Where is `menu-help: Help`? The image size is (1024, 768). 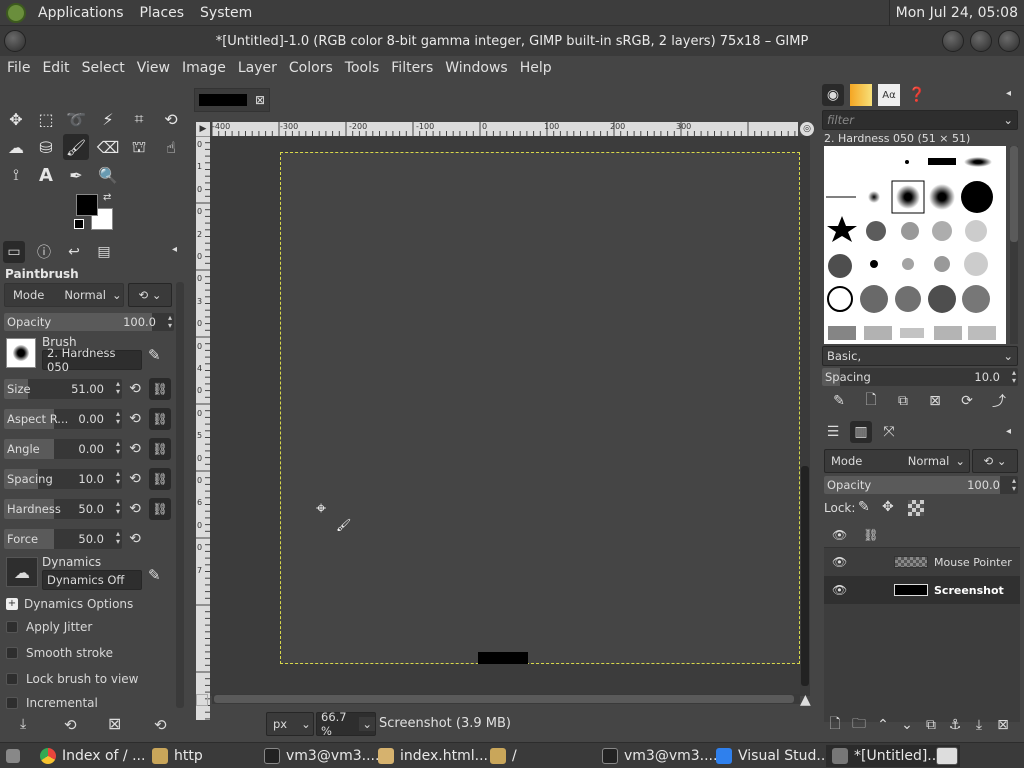 menu-help: Help is located at coordinates (536, 68).